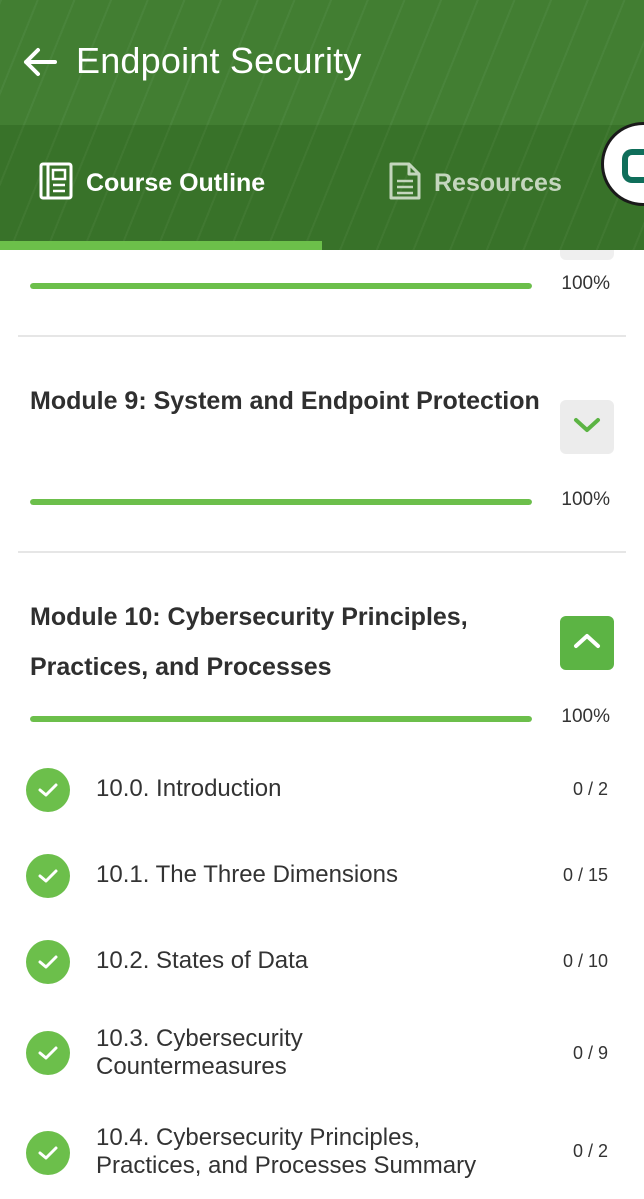 The image size is (644, 1199). I want to click on chevron-up-icon, so click(587, 643).